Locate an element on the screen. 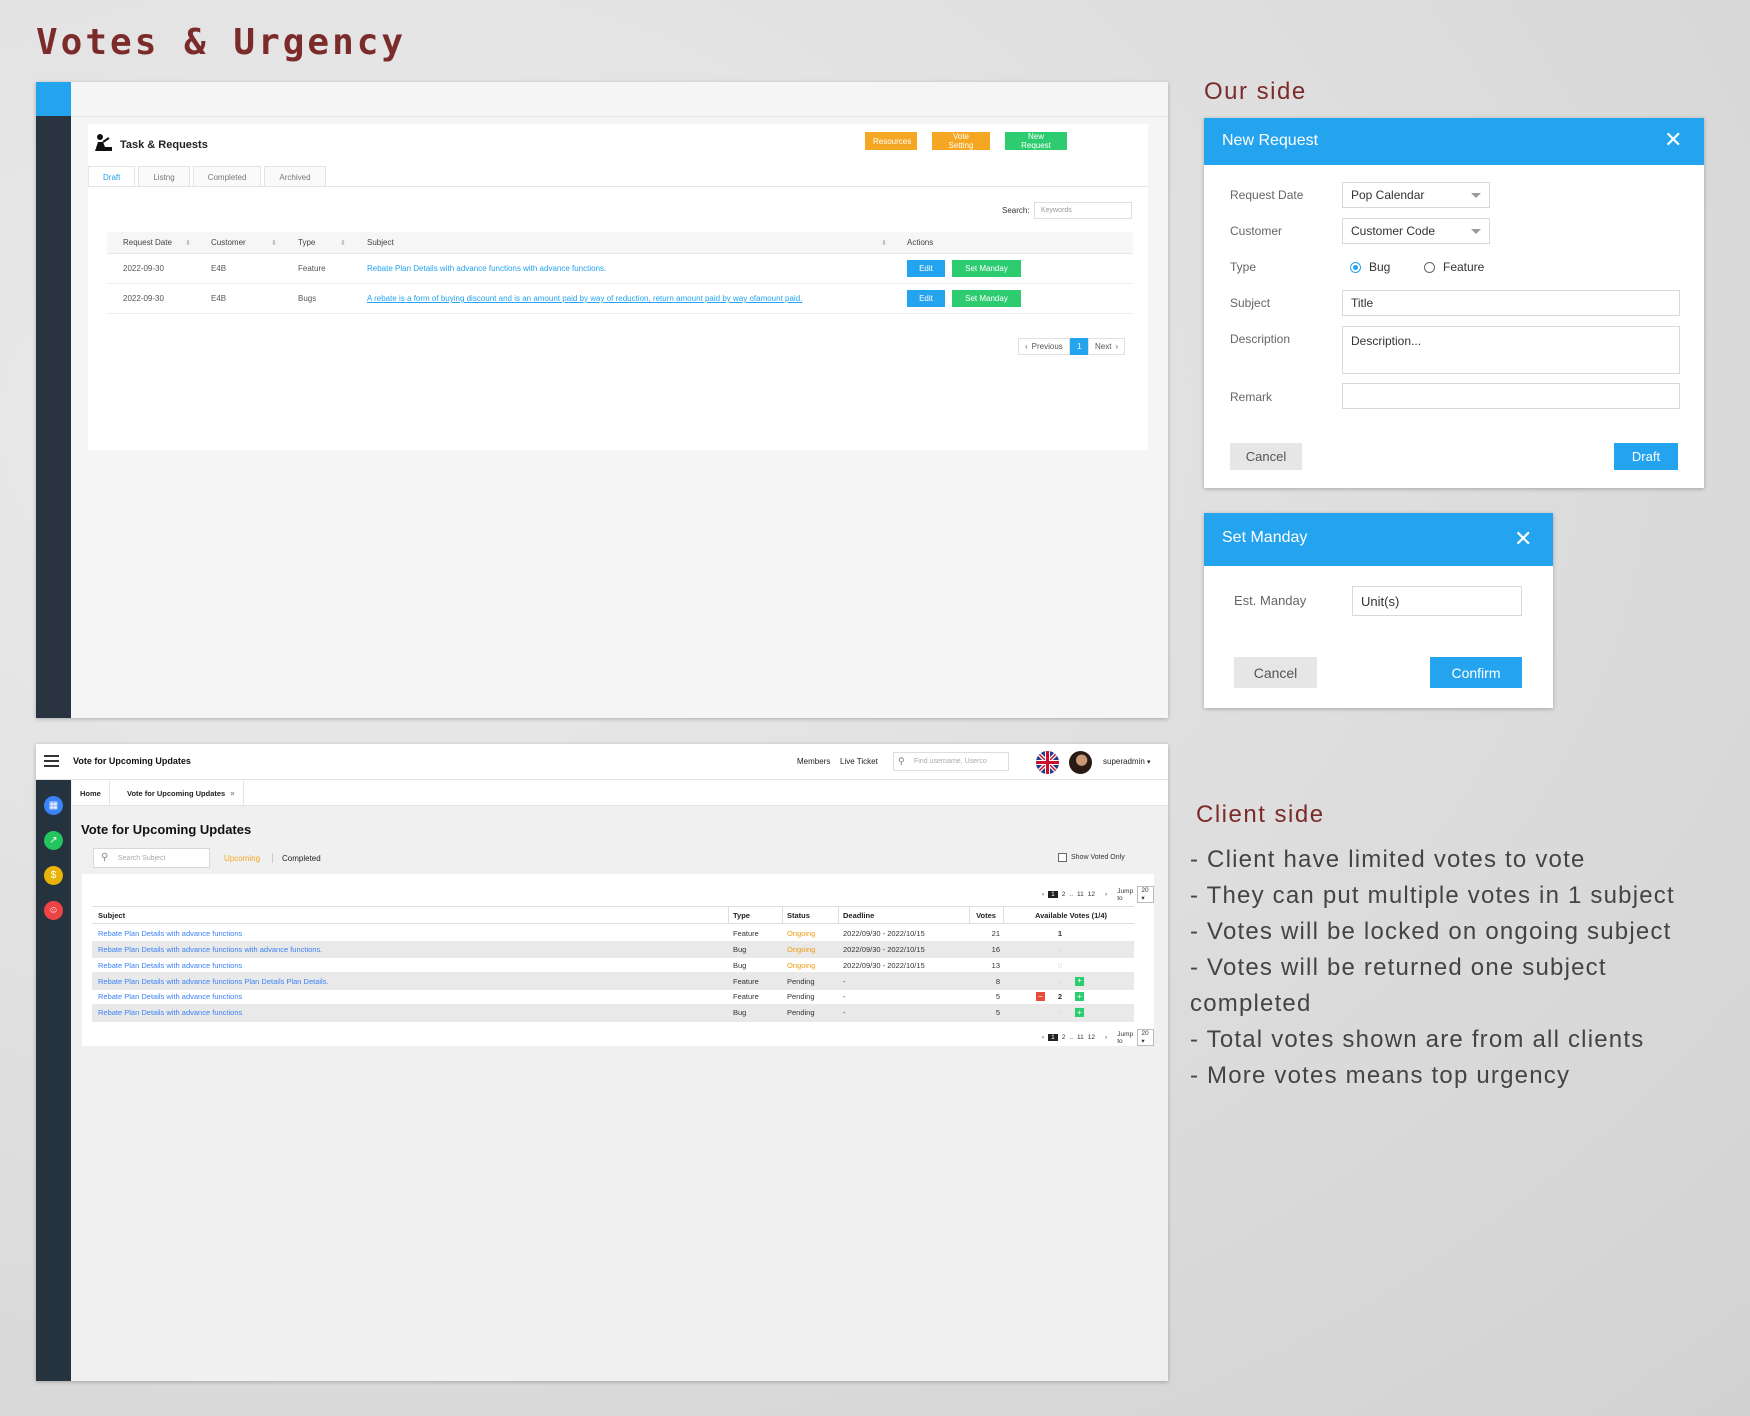 The image size is (1750, 1416). resources-button: Resources is located at coordinates (891, 141).